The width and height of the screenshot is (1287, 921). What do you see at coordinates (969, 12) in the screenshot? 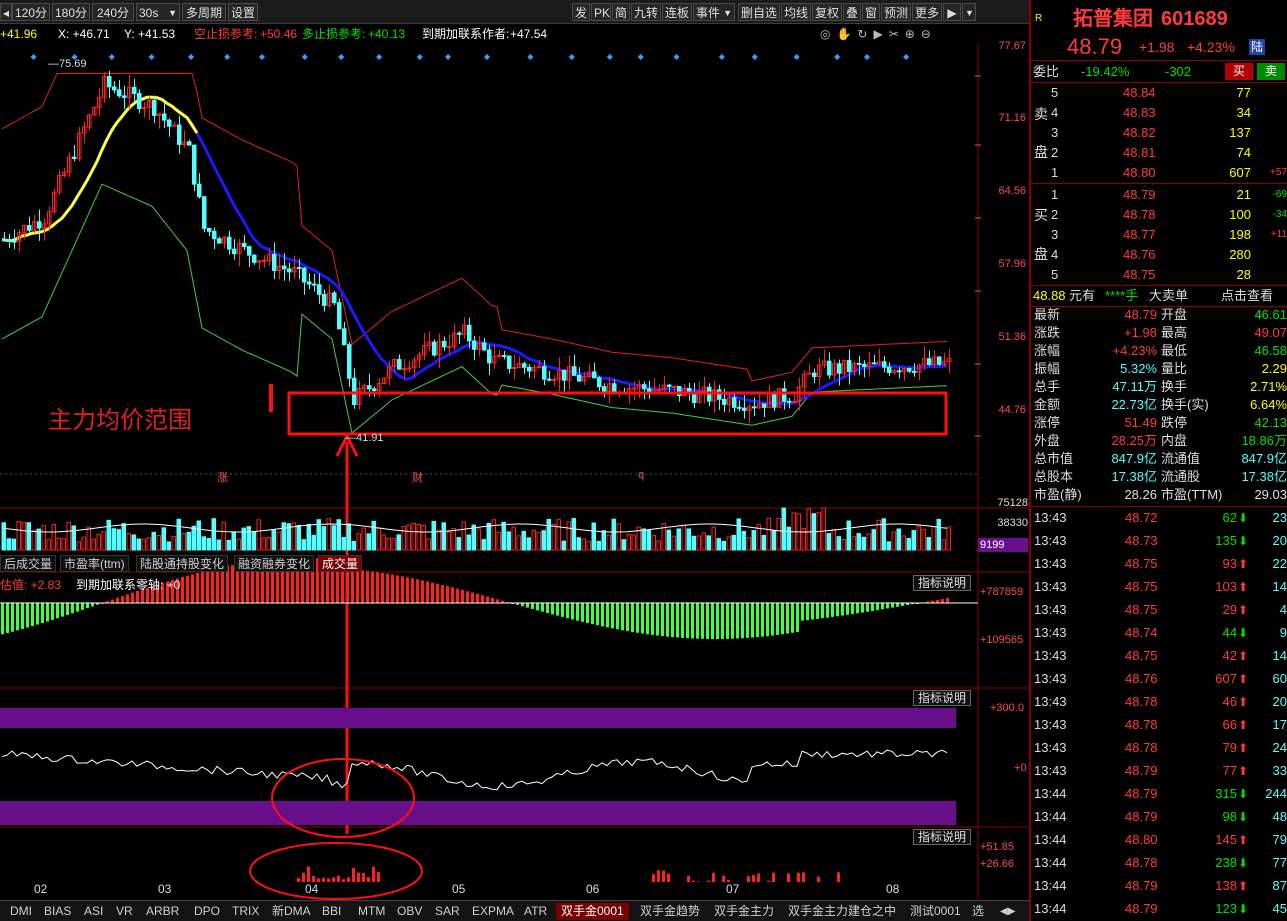
I see `toolbar-dropdown-icon: ▼` at bounding box center [969, 12].